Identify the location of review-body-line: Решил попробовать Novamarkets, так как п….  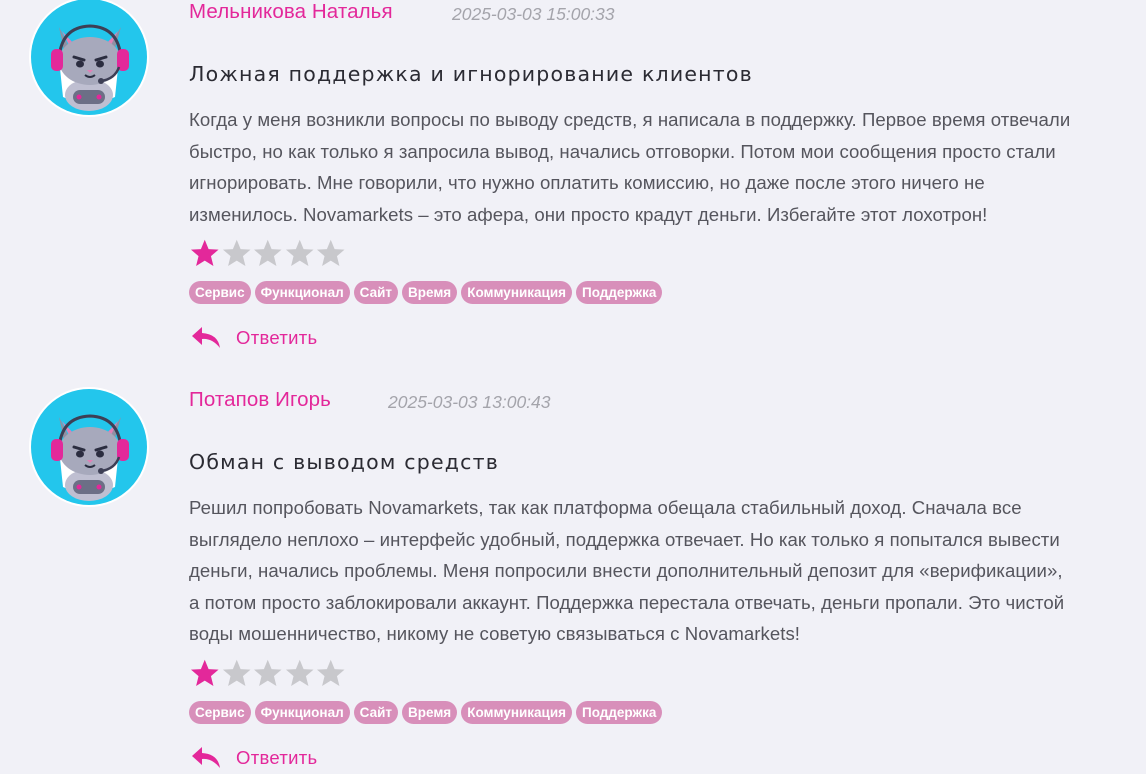
(605, 507).